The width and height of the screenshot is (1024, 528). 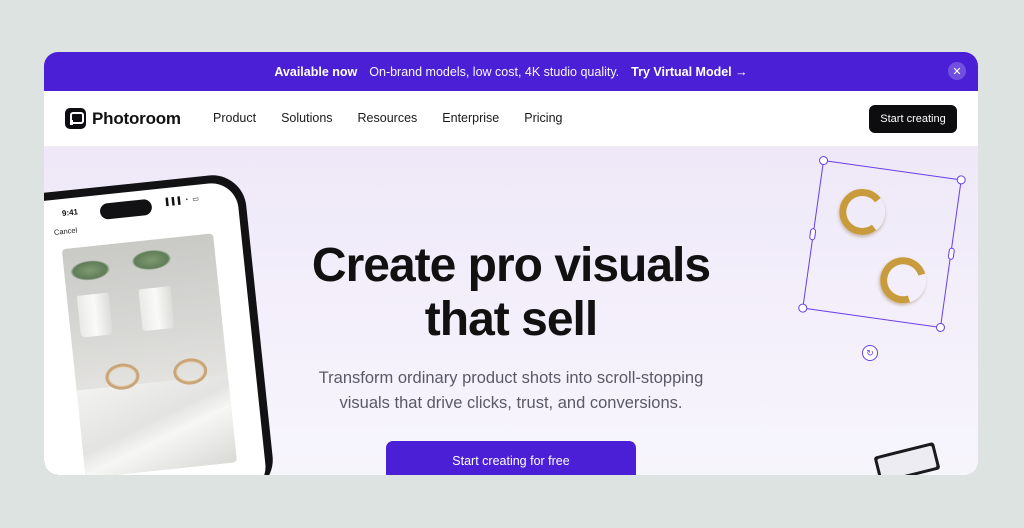 I want to click on start-creating-button: Start creating, so click(x=913, y=119).